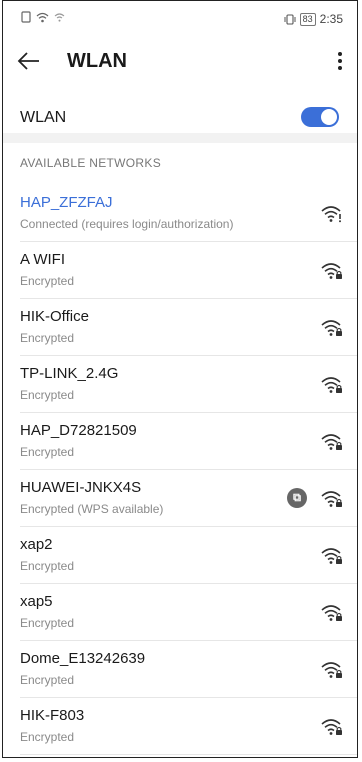 This screenshot has height=762, width=362. I want to click on wifi-alert-icon, so click(331, 214).